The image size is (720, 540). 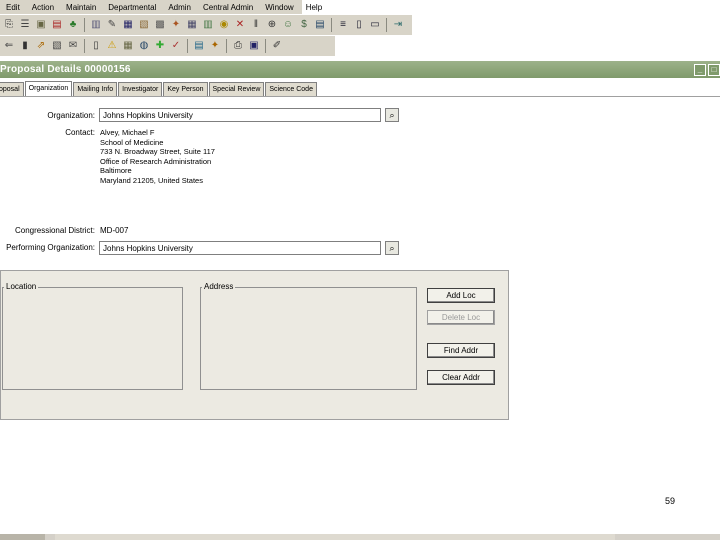 What do you see at coordinates (277, 46) in the screenshot?
I see `edit2-icon: ✐` at bounding box center [277, 46].